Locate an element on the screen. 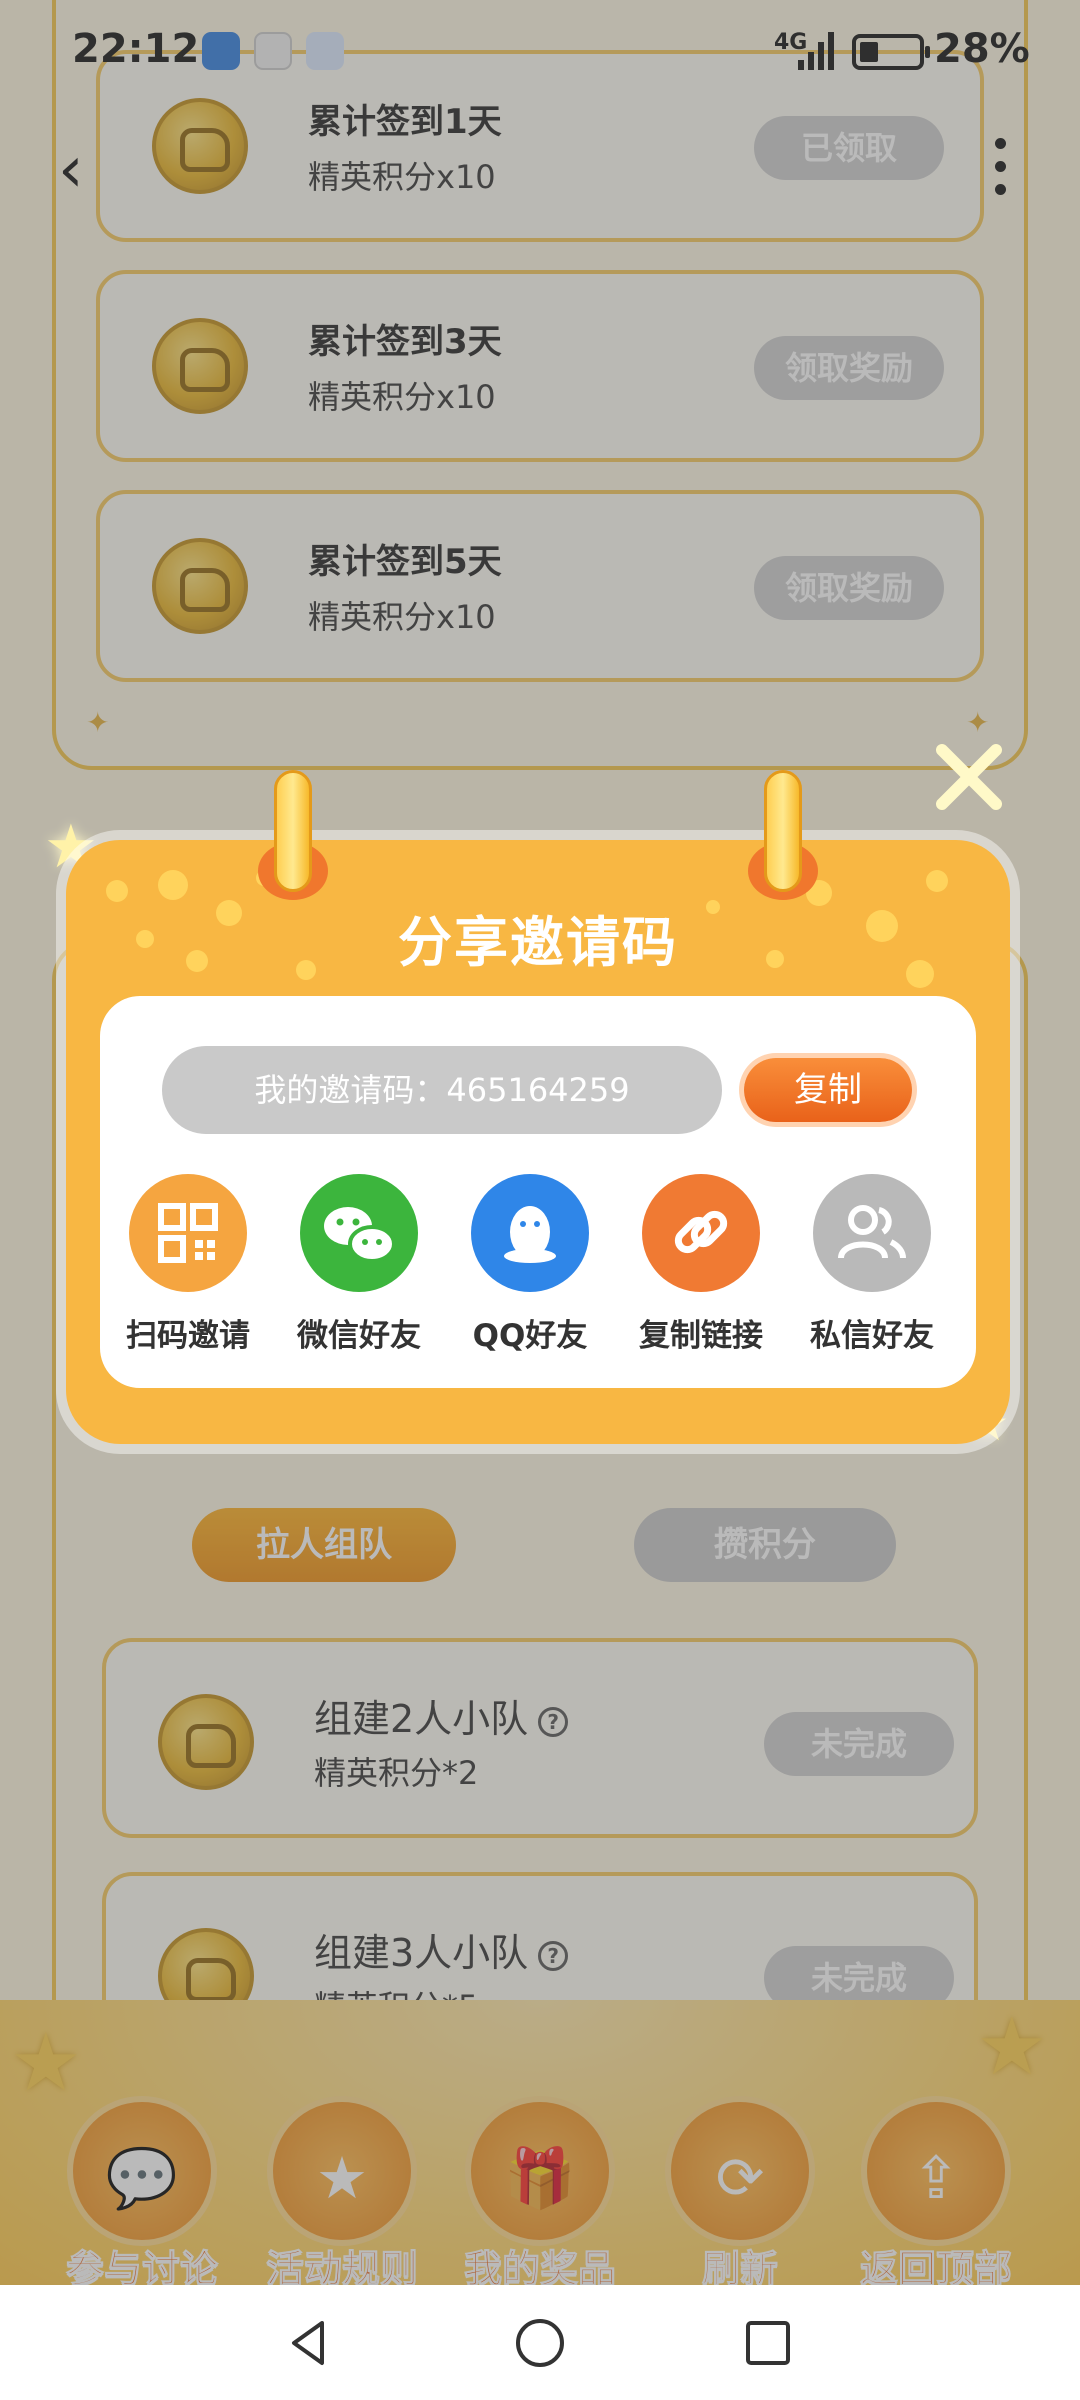 The image size is (1080, 2400). share-label: 微信好友 is located at coordinates (359, 1336).